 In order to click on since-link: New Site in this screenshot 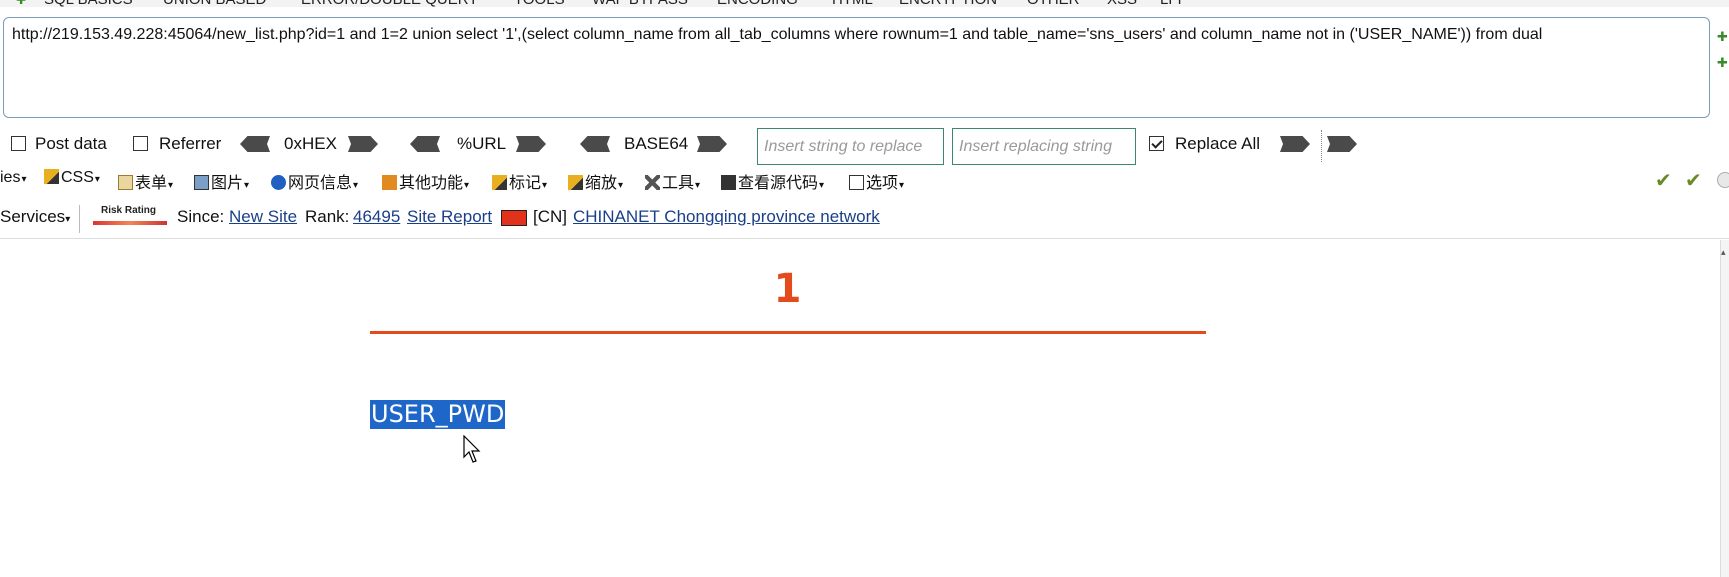, I will do `click(263, 217)`.